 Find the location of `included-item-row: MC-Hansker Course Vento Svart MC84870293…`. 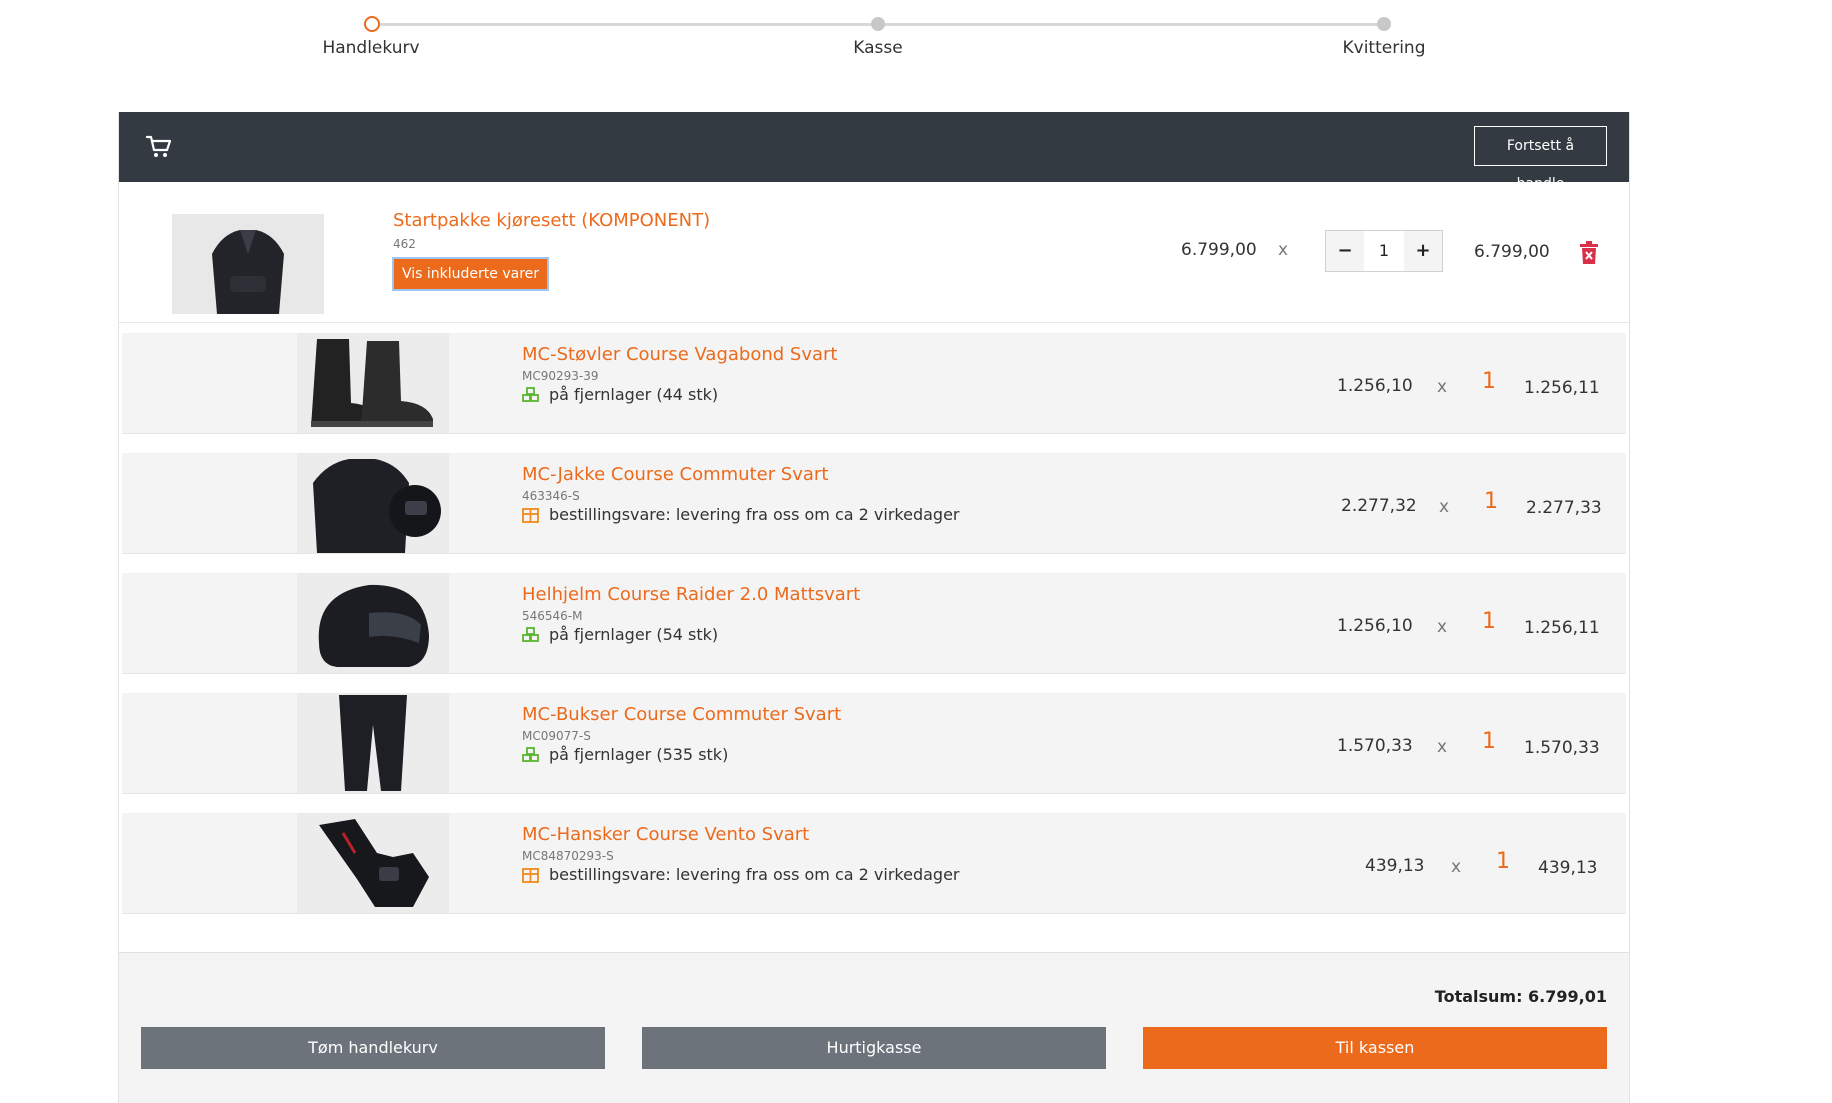

included-item-row: MC-Hansker Course Vento Svart MC84870293… is located at coordinates (874, 863).